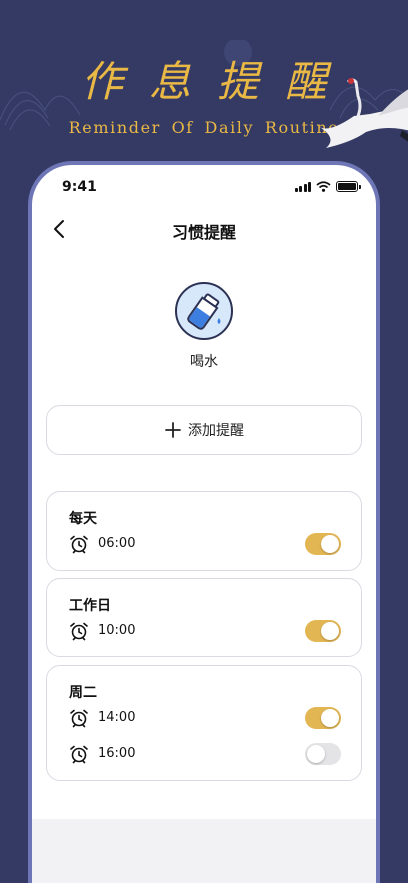  I want to click on add-reminder-button: 添加提醒, so click(204, 430).